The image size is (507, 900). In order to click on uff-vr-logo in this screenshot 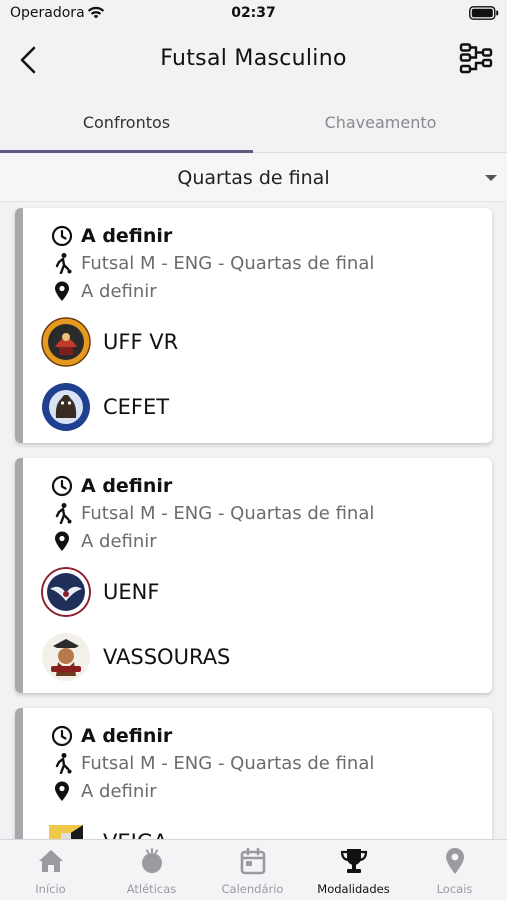, I will do `click(66, 342)`.